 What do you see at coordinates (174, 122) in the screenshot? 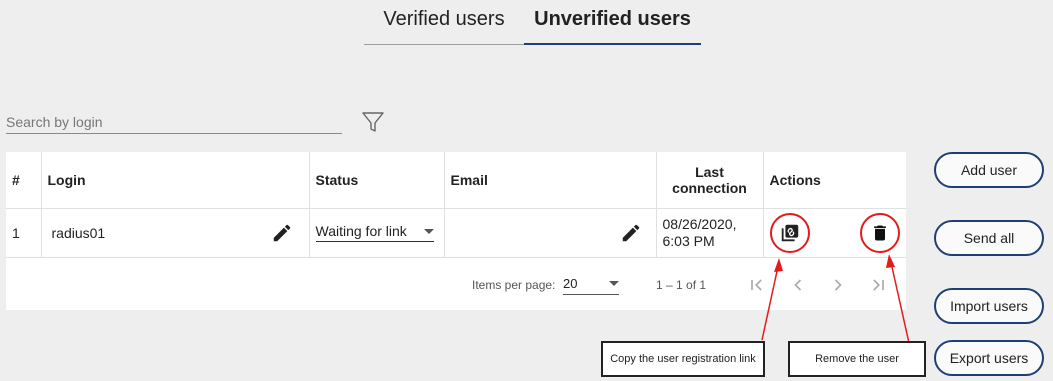
I see `search-input` at bounding box center [174, 122].